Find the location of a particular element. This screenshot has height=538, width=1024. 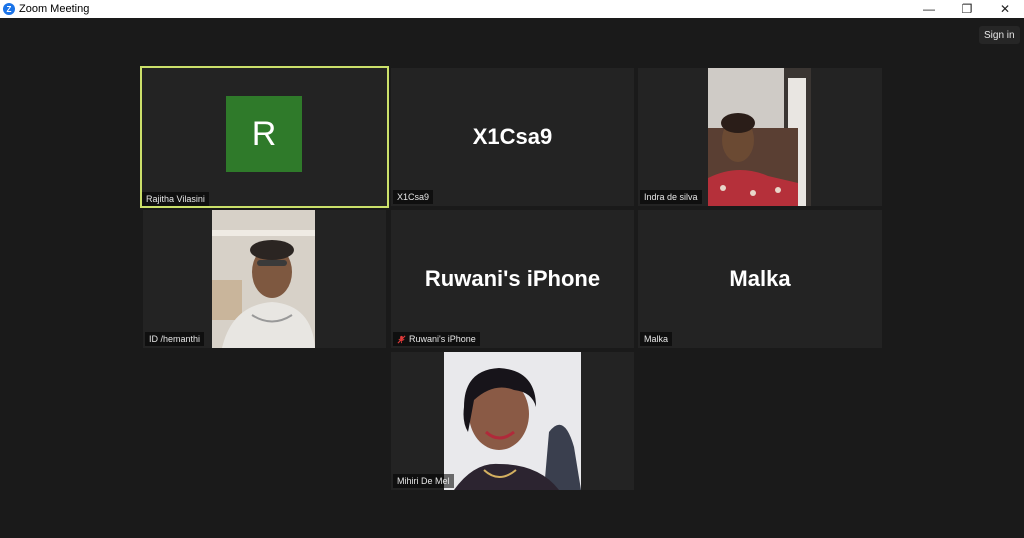

participant-name-text: Ruwani's iPhone is located at coordinates (442, 339).